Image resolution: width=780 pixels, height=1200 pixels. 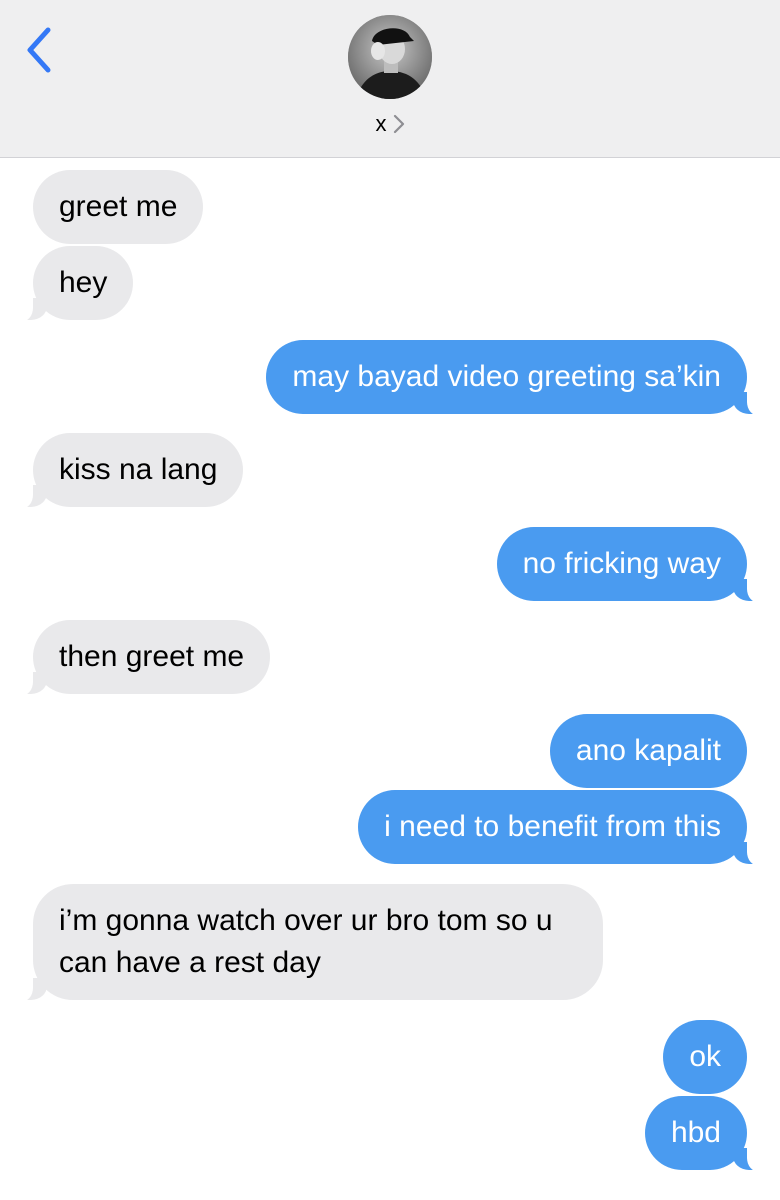 What do you see at coordinates (39, 50) in the screenshot?
I see `chevron-left-icon` at bounding box center [39, 50].